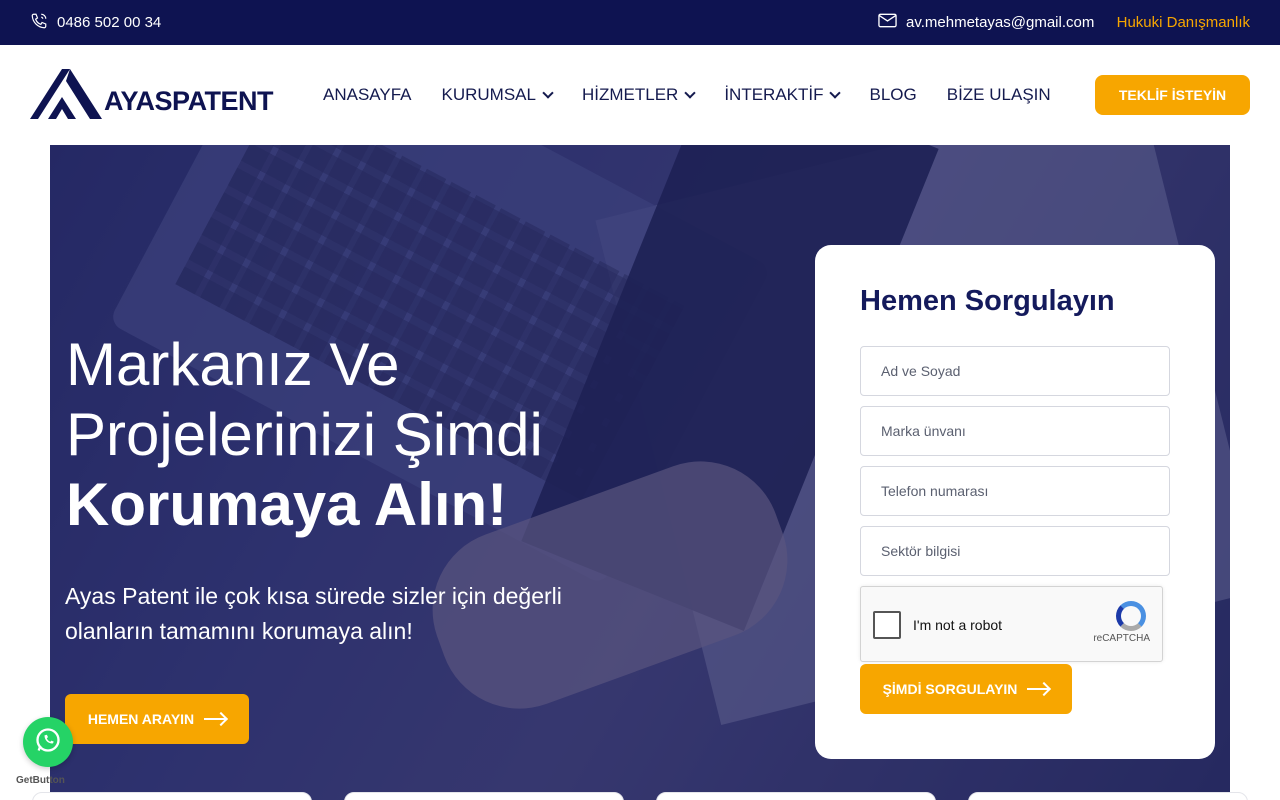  I want to click on nav-item-anasayfa: ANASAYFA, so click(367, 95).